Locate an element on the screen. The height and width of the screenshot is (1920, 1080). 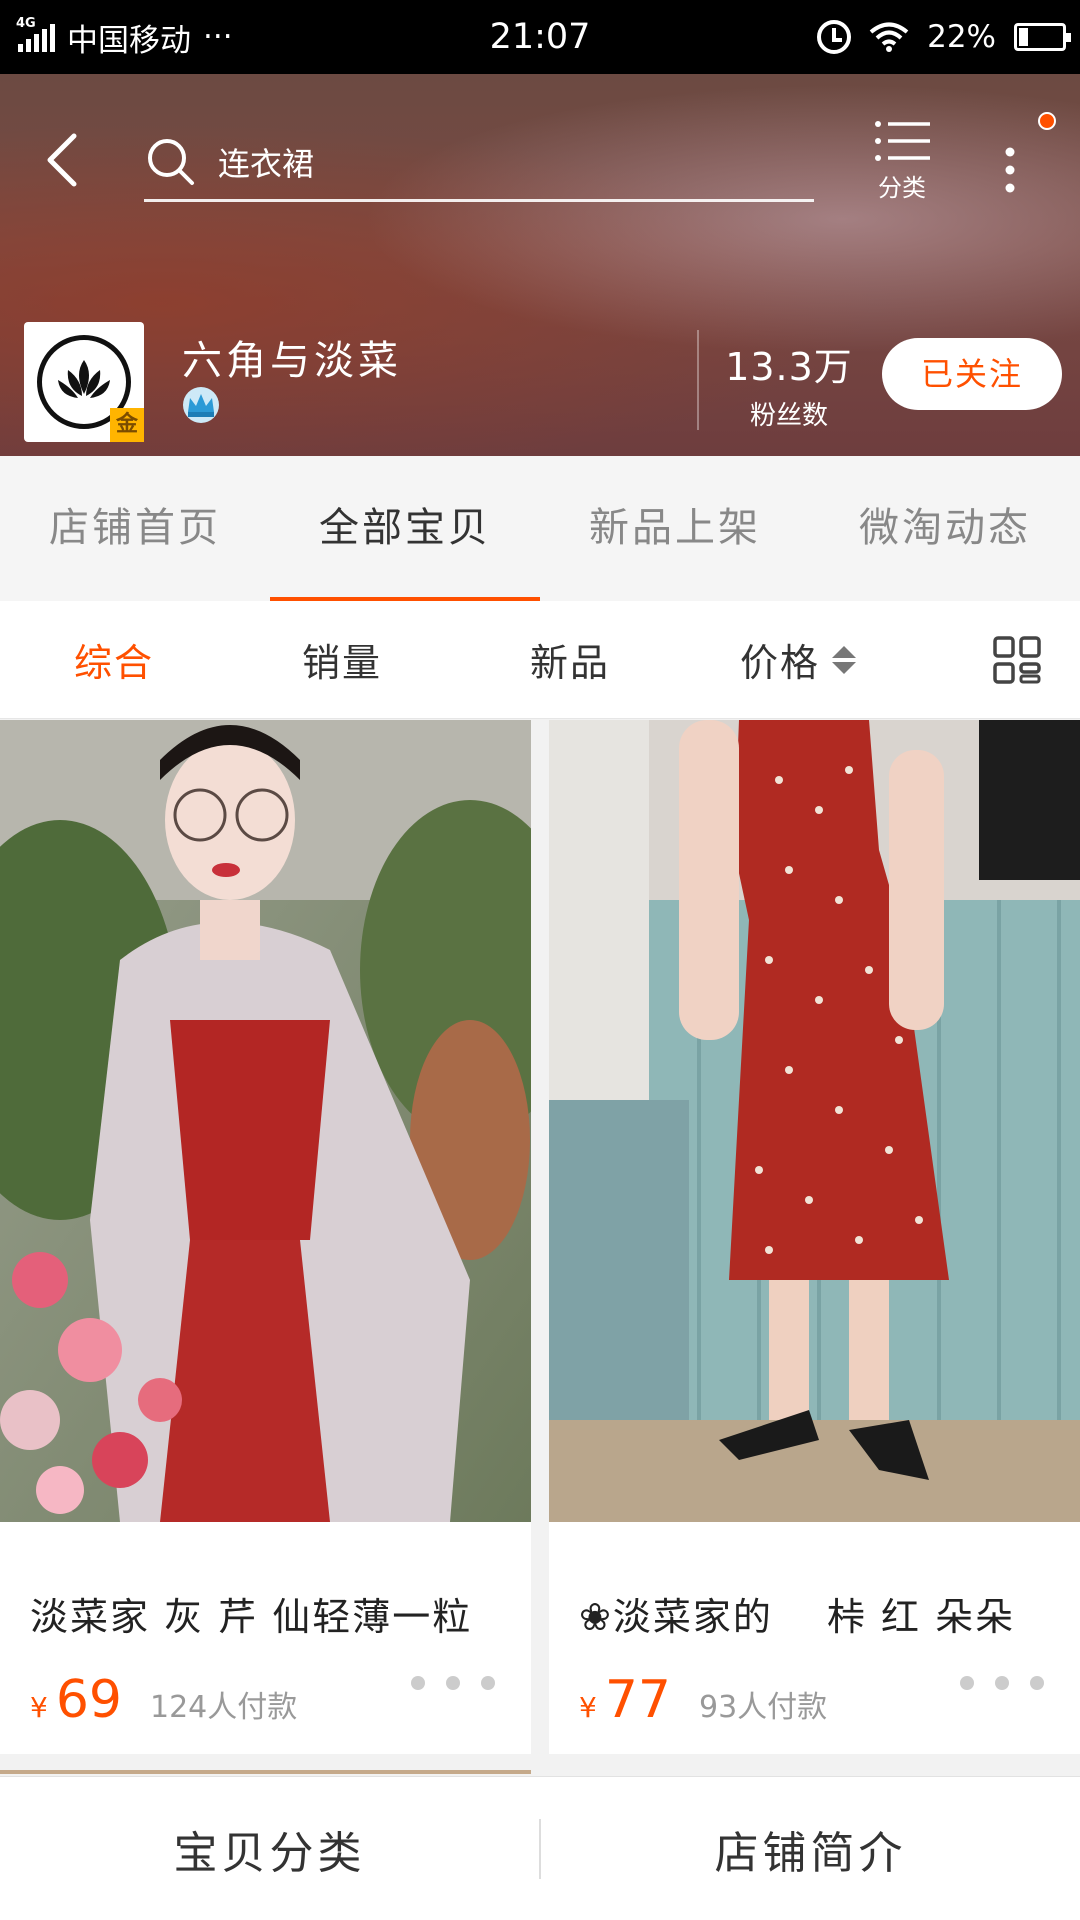
notification-dot is located at coordinates (1047, 121).